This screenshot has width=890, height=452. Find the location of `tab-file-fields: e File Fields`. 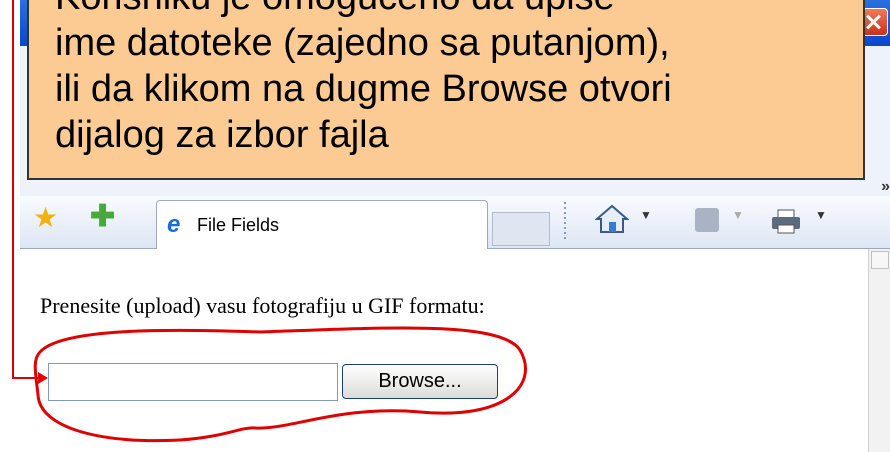

tab-file-fields: e File Fields is located at coordinates (322, 224).